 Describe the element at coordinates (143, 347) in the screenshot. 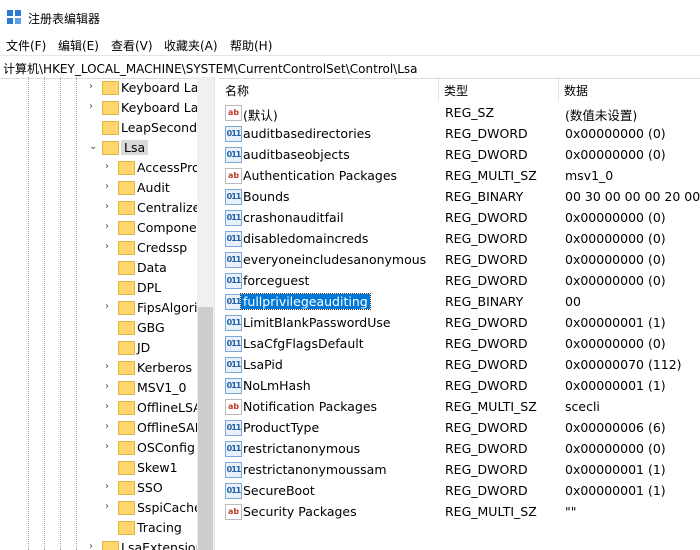

I see `tree-node-label: JD` at that location.